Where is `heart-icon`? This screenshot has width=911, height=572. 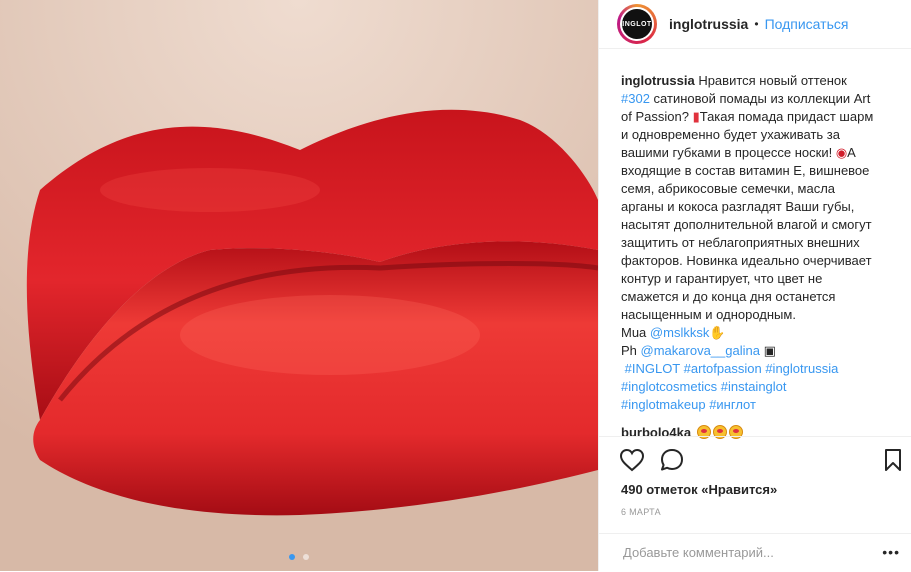
heart-icon is located at coordinates (632, 460).